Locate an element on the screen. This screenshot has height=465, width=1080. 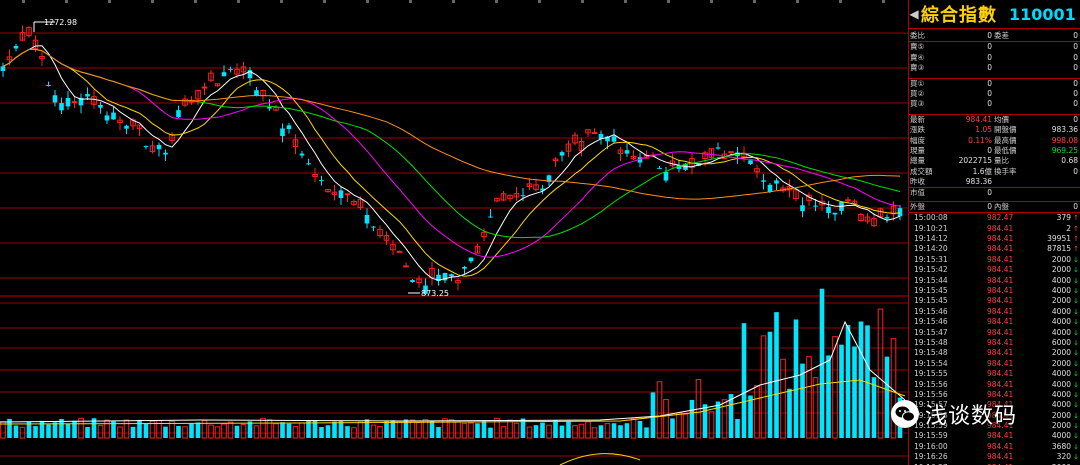
tick-time: 19:15:55 is located at coordinates (931, 374).